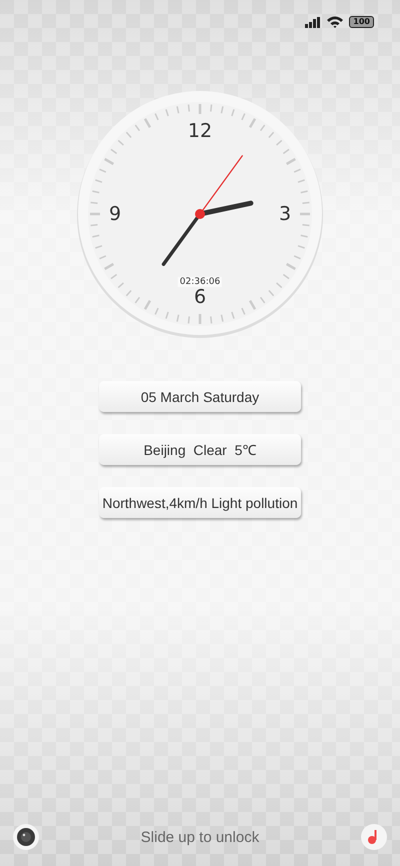 The height and width of the screenshot is (866, 400). What do you see at coordinates (361, 22) in the screenshot?
I see `battery-icon: 100` at bounding box center [361, 22].